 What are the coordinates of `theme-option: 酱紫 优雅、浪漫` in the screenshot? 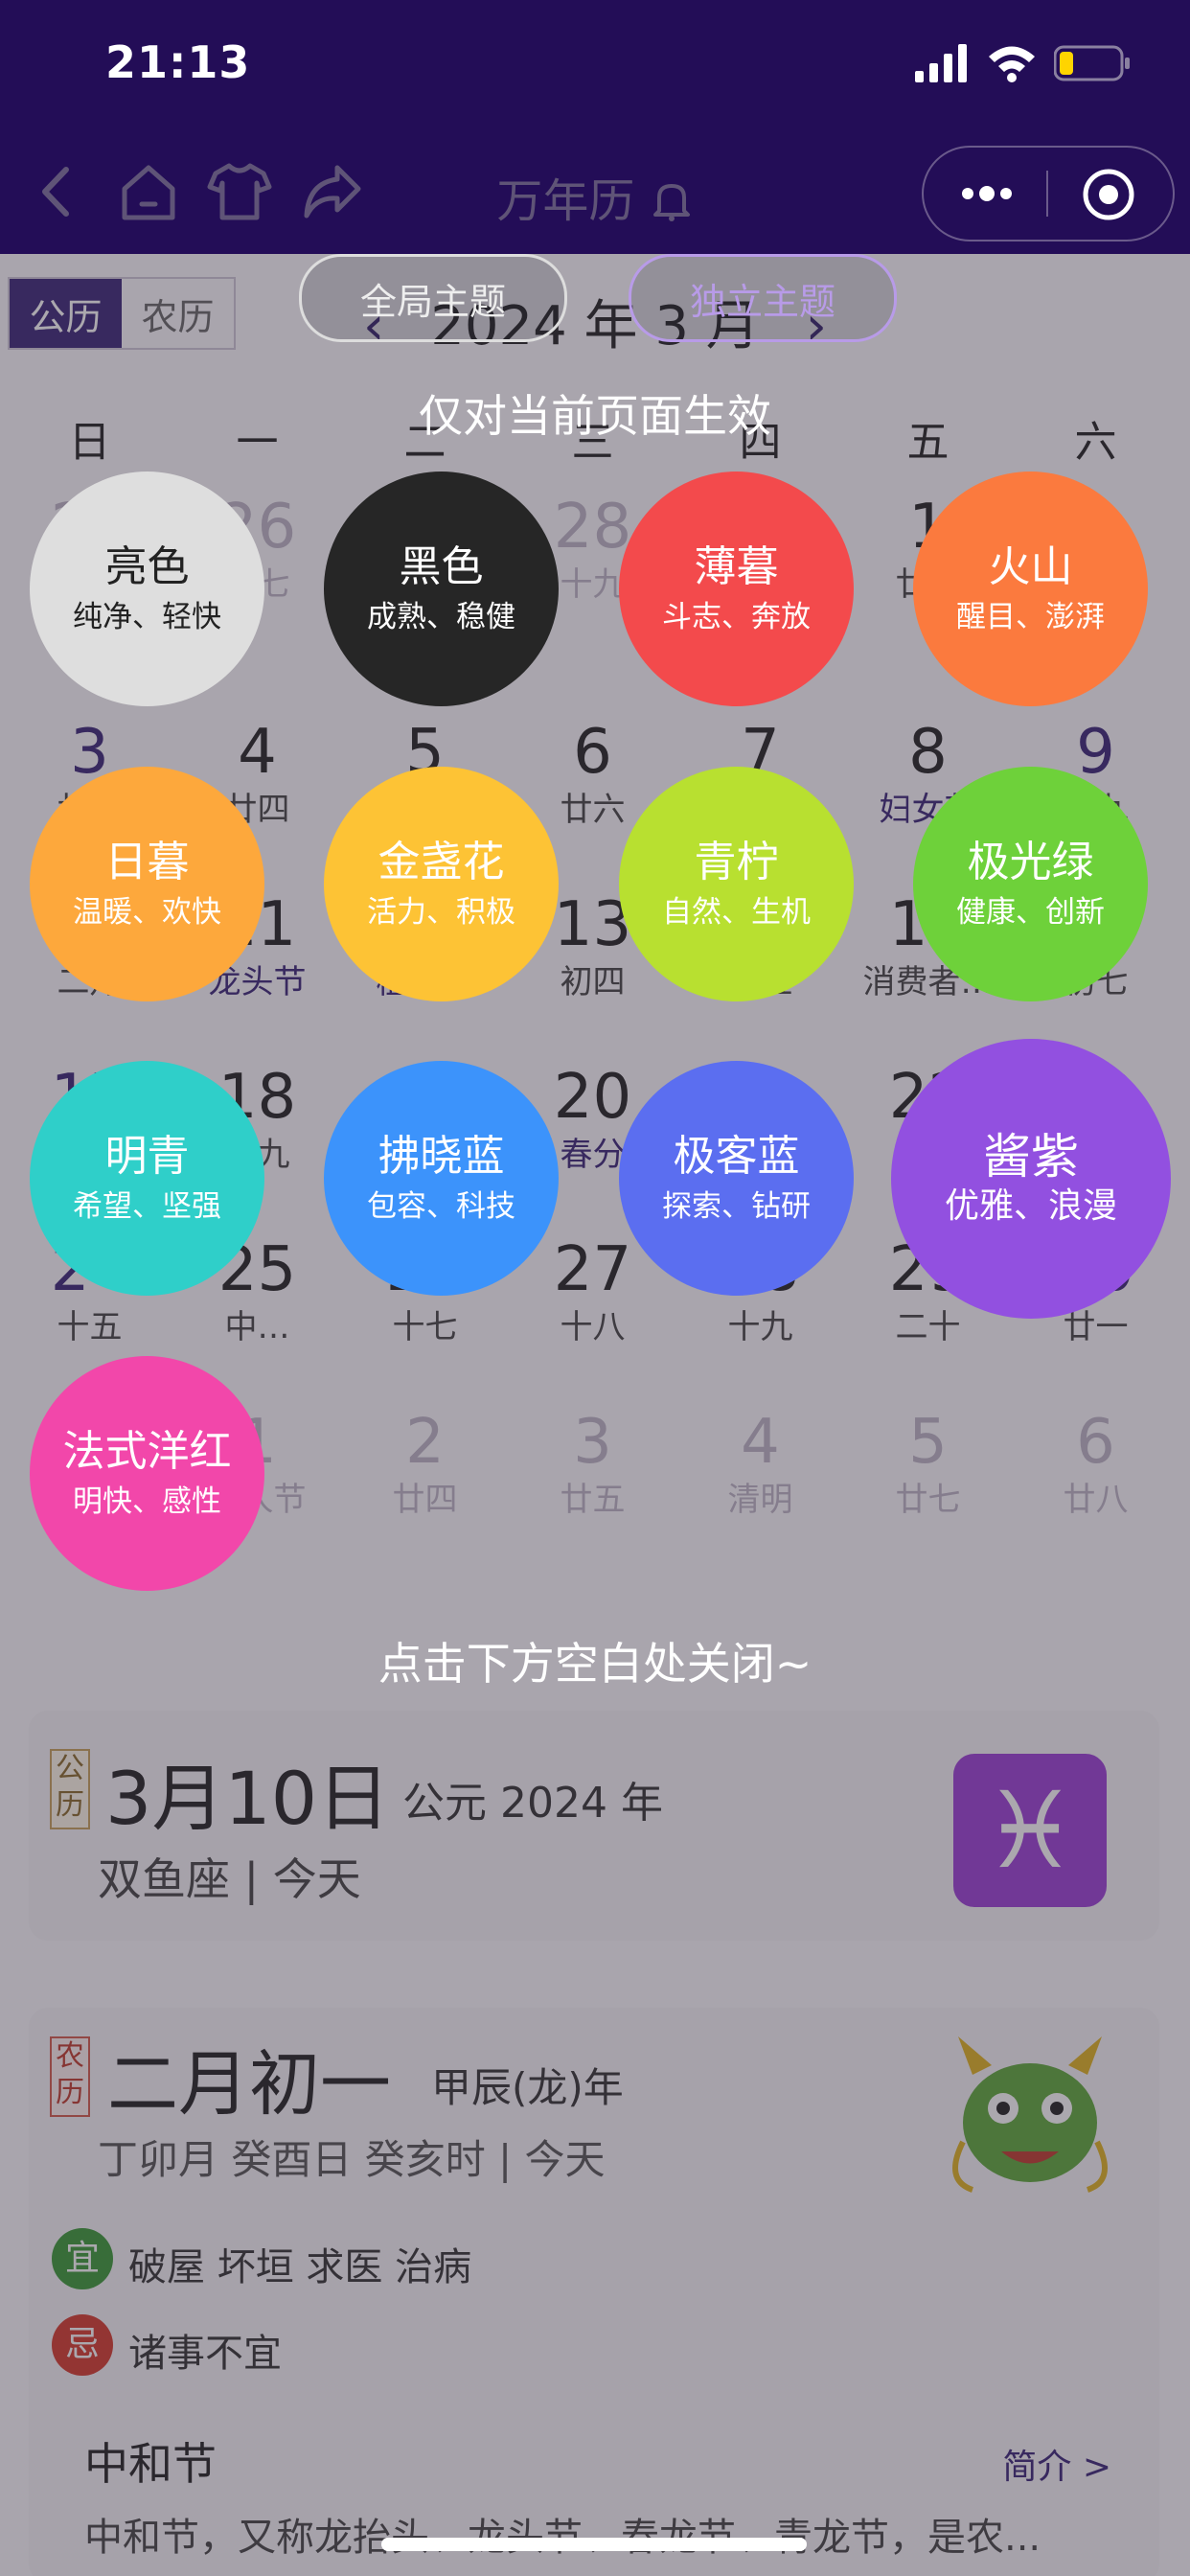 It's located at (1031, 1179).